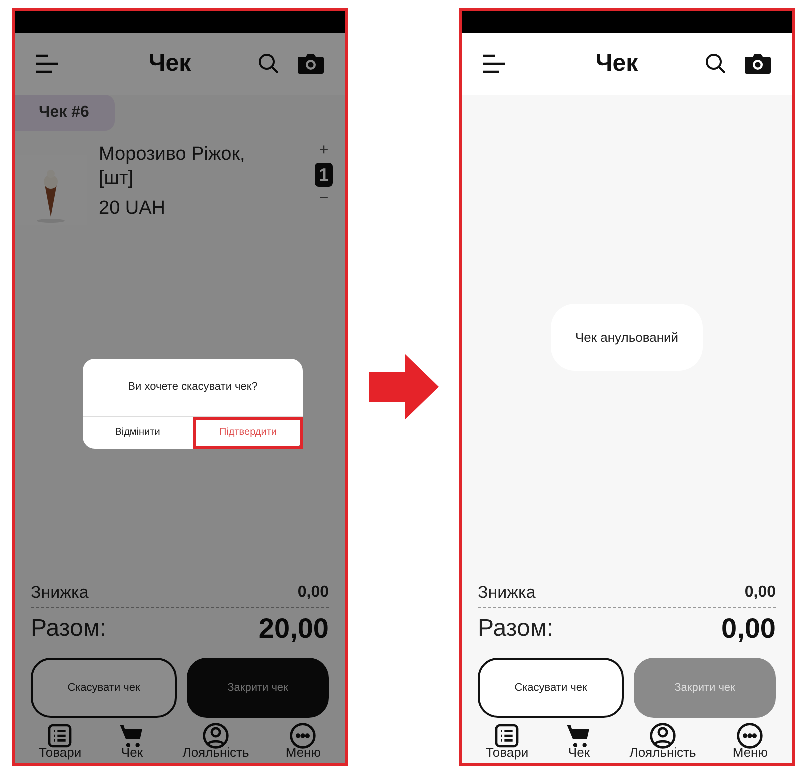  I want to click on dialog-message: Ви хочете скасувати чек?, so click(193, 387).